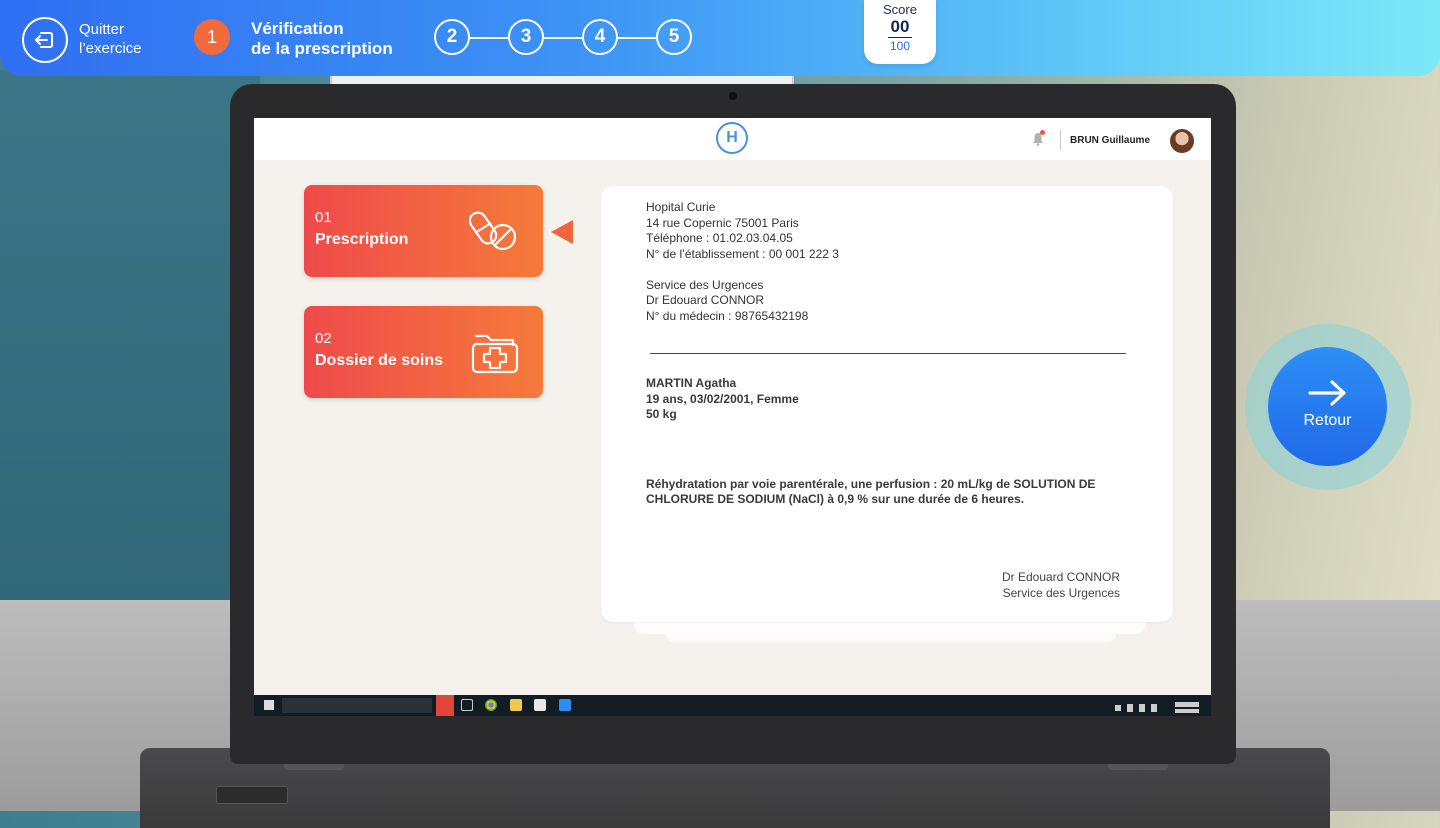  I want to click on system-tray-icons, so click(1157, 707).